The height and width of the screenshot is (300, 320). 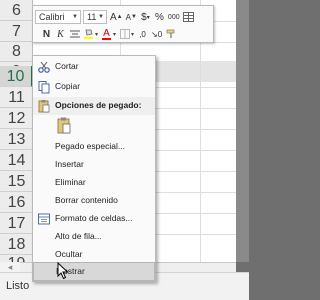 What do you see at coordinates (68, 86) in the screenshot?
I see `menu-item-copy-label: Copiar` at bounding box center [68, 86].